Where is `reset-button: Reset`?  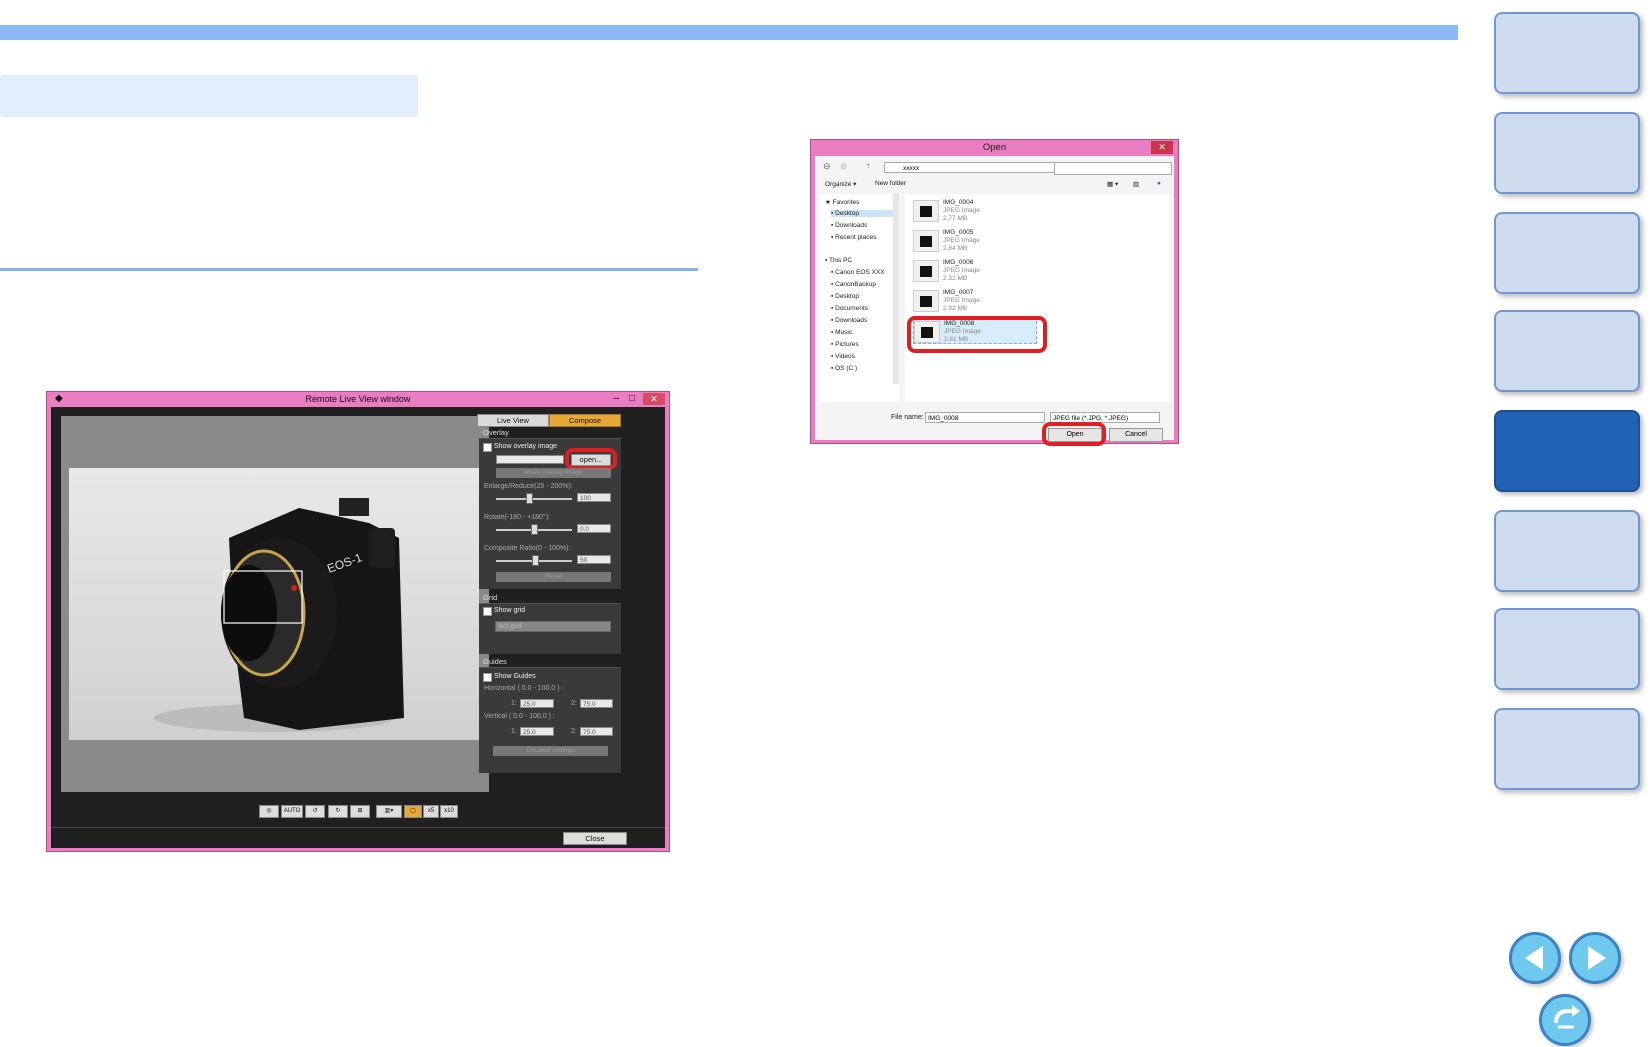 reset-button: Reset is located at coordinates (553, 577).